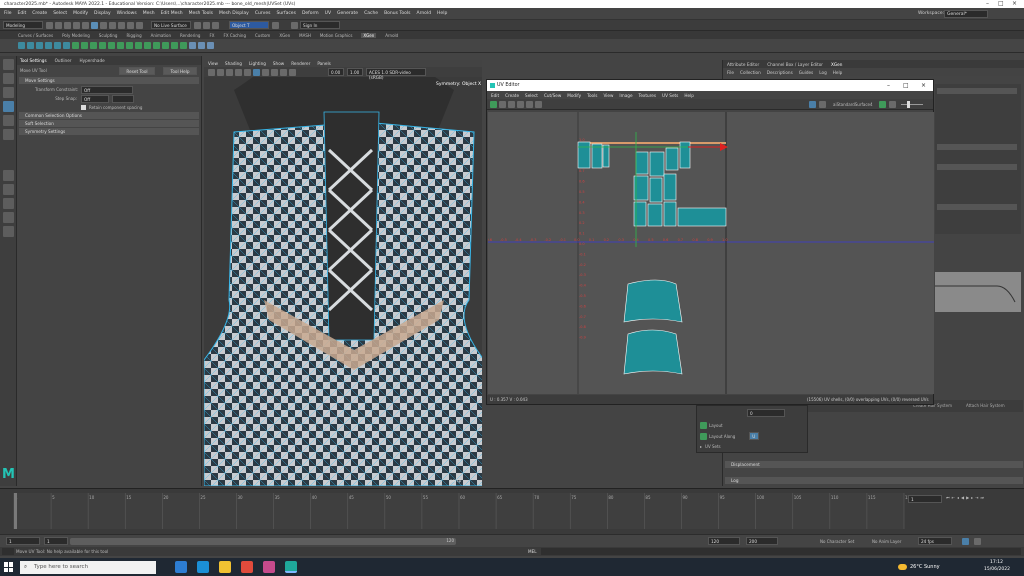 The height and width of the screenshot is (576, 1024). Describe the element at coordinates (762, 541) in the screenshot. I see `end-time-field: 200` at that location.